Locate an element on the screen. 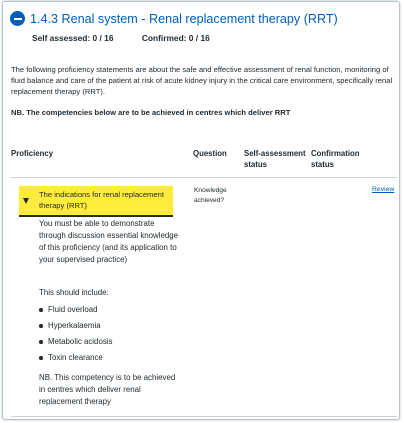 This screenshot has height=423, width=404. list-item: Toxin clearance is located at coordinates (75, 360).